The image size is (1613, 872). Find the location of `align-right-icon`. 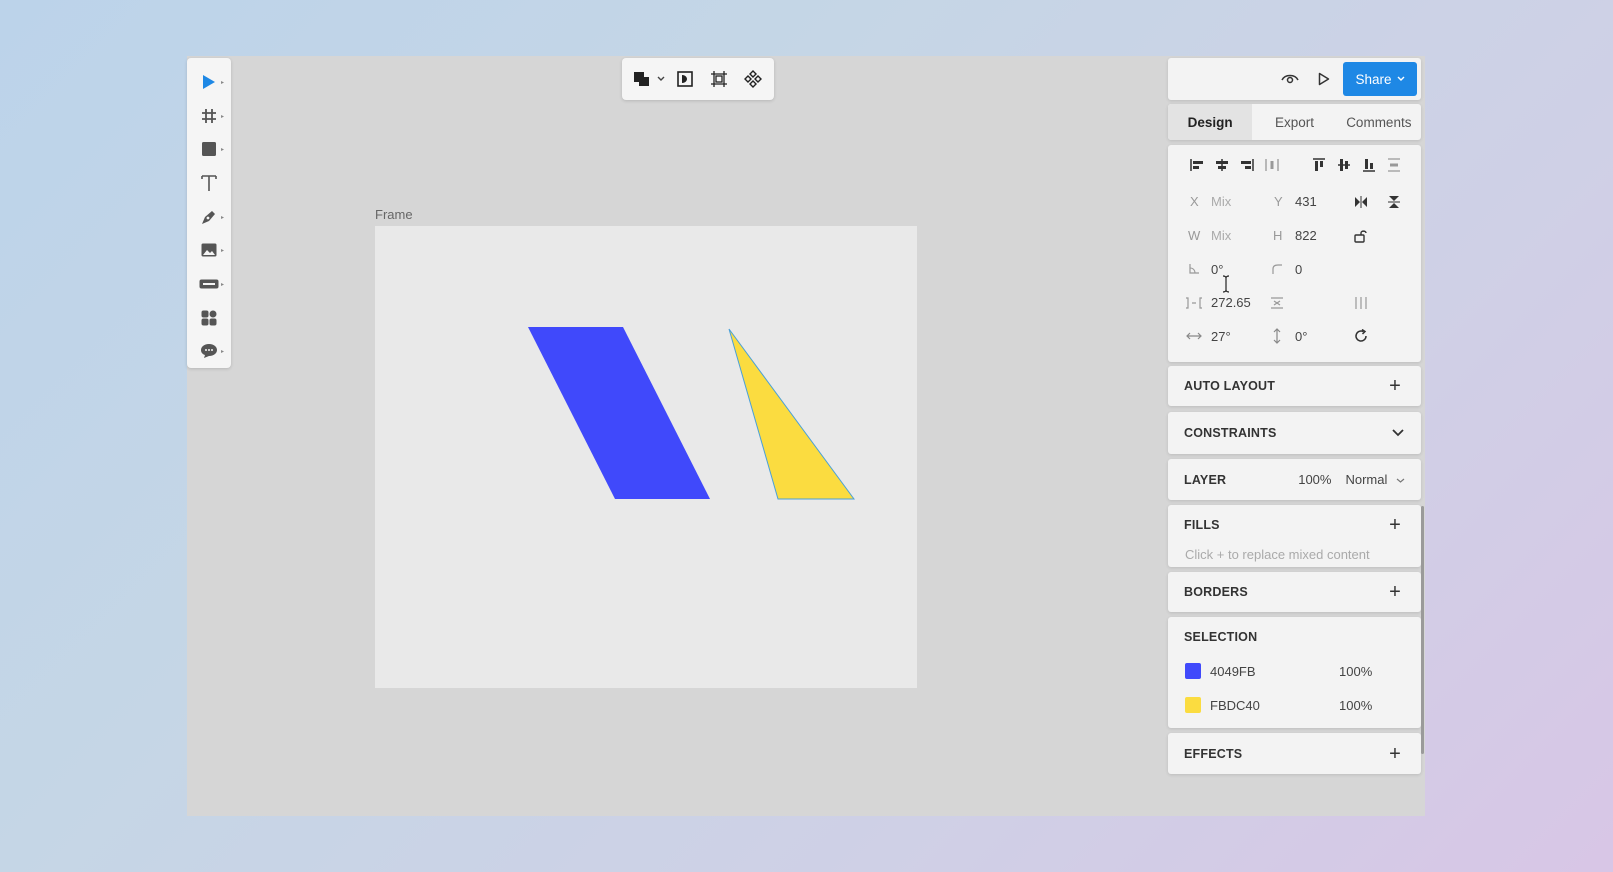

align-right-icon is located at coordinates (1247, 165).